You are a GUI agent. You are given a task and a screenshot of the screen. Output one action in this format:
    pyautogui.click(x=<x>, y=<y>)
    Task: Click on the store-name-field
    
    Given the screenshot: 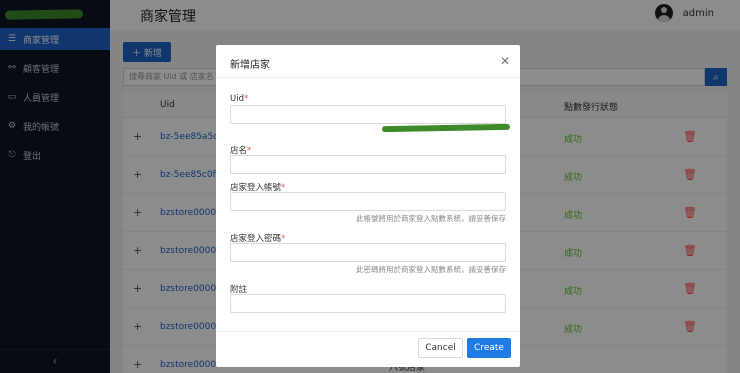 What is the action you would take?
    pyautogui.click(x=368, y=164)
    